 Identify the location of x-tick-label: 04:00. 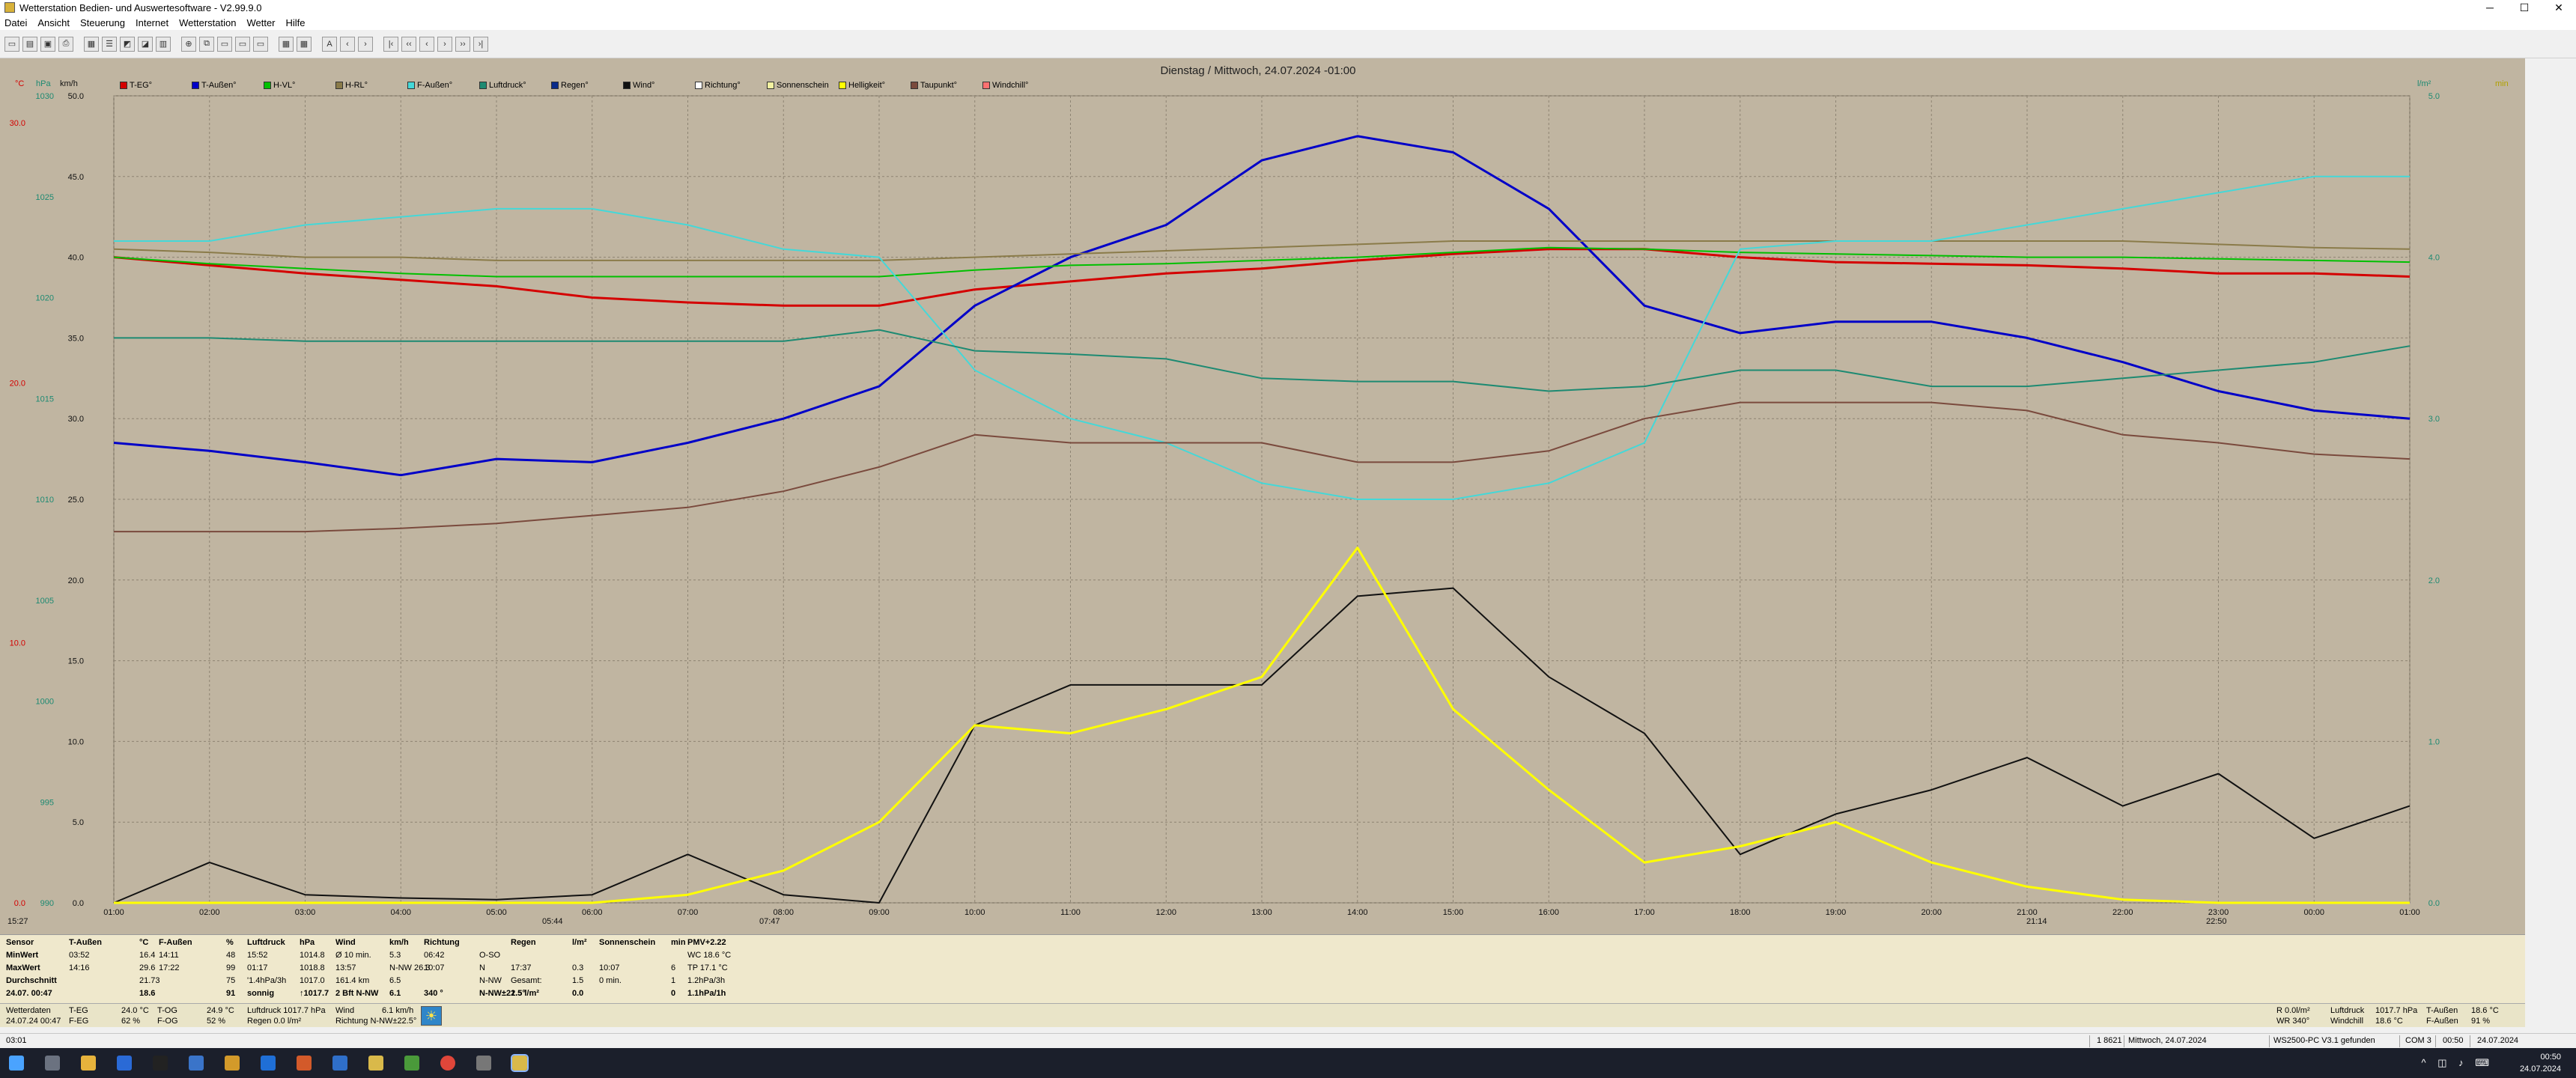
(400, 912).